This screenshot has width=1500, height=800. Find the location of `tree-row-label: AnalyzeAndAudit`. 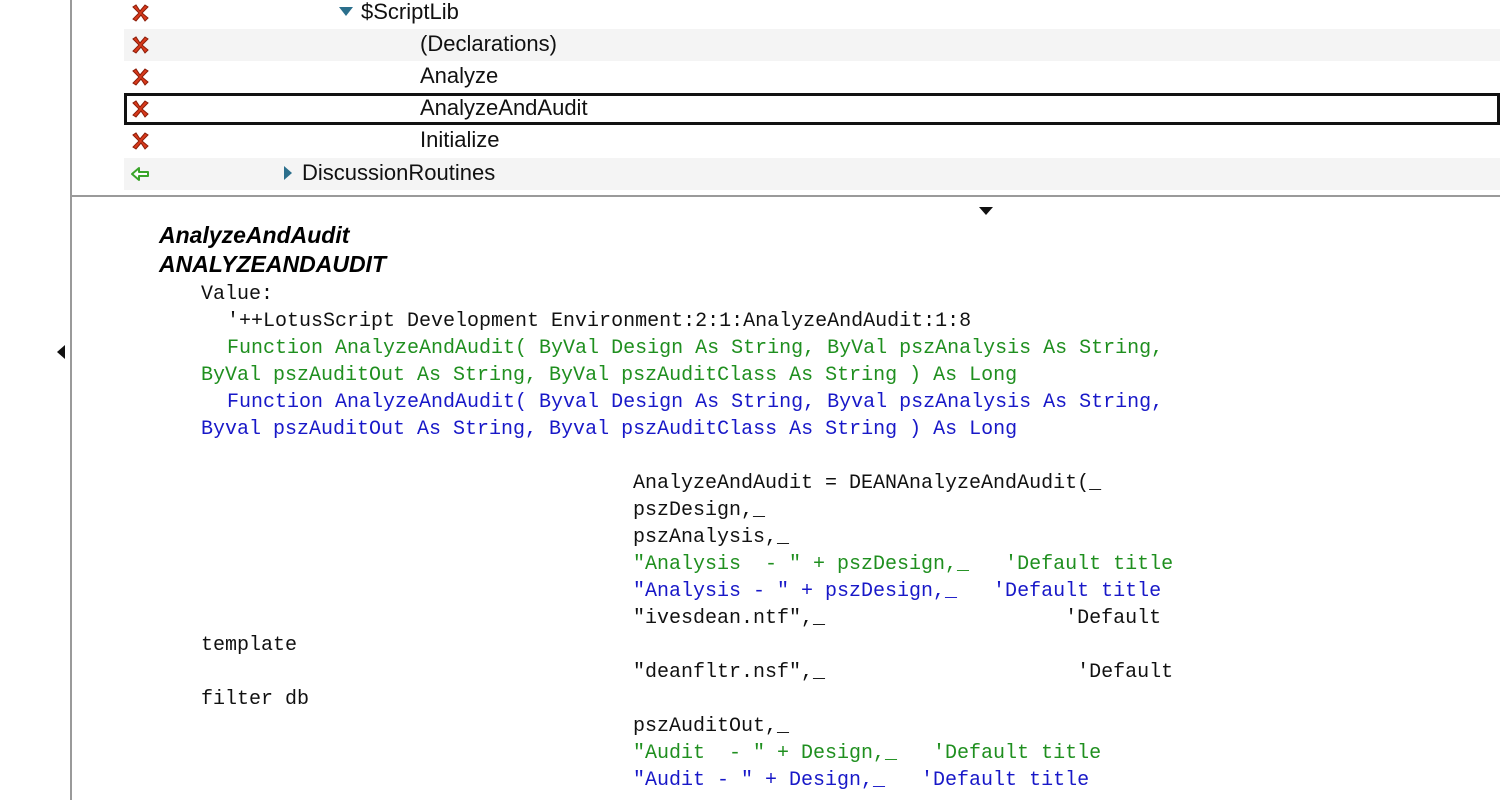

tree-row-label: AnalyzeAndAudit is located at coordinates (504, 107).